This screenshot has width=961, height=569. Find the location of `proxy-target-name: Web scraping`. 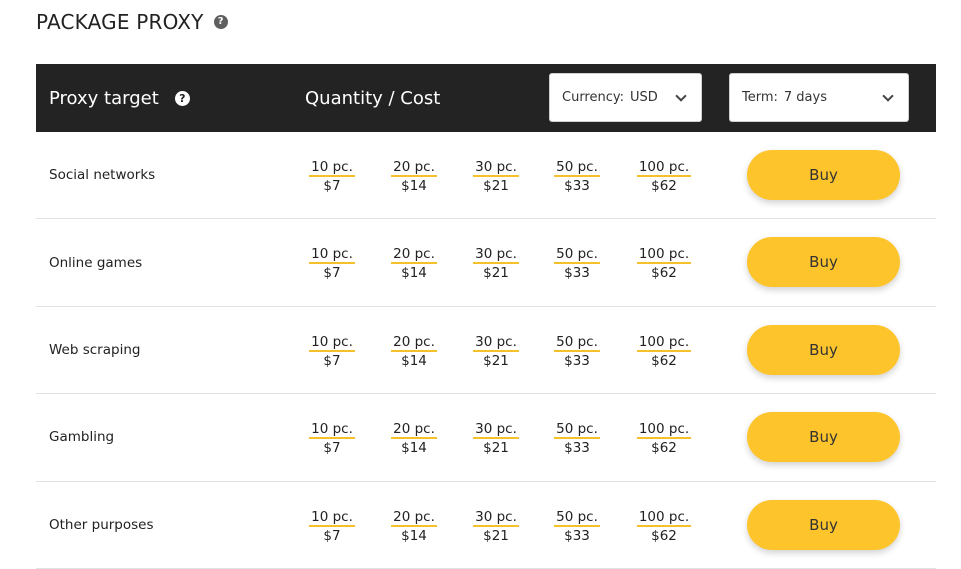

proxy-target-name: Web scraping is located at coordinates (95, 349).